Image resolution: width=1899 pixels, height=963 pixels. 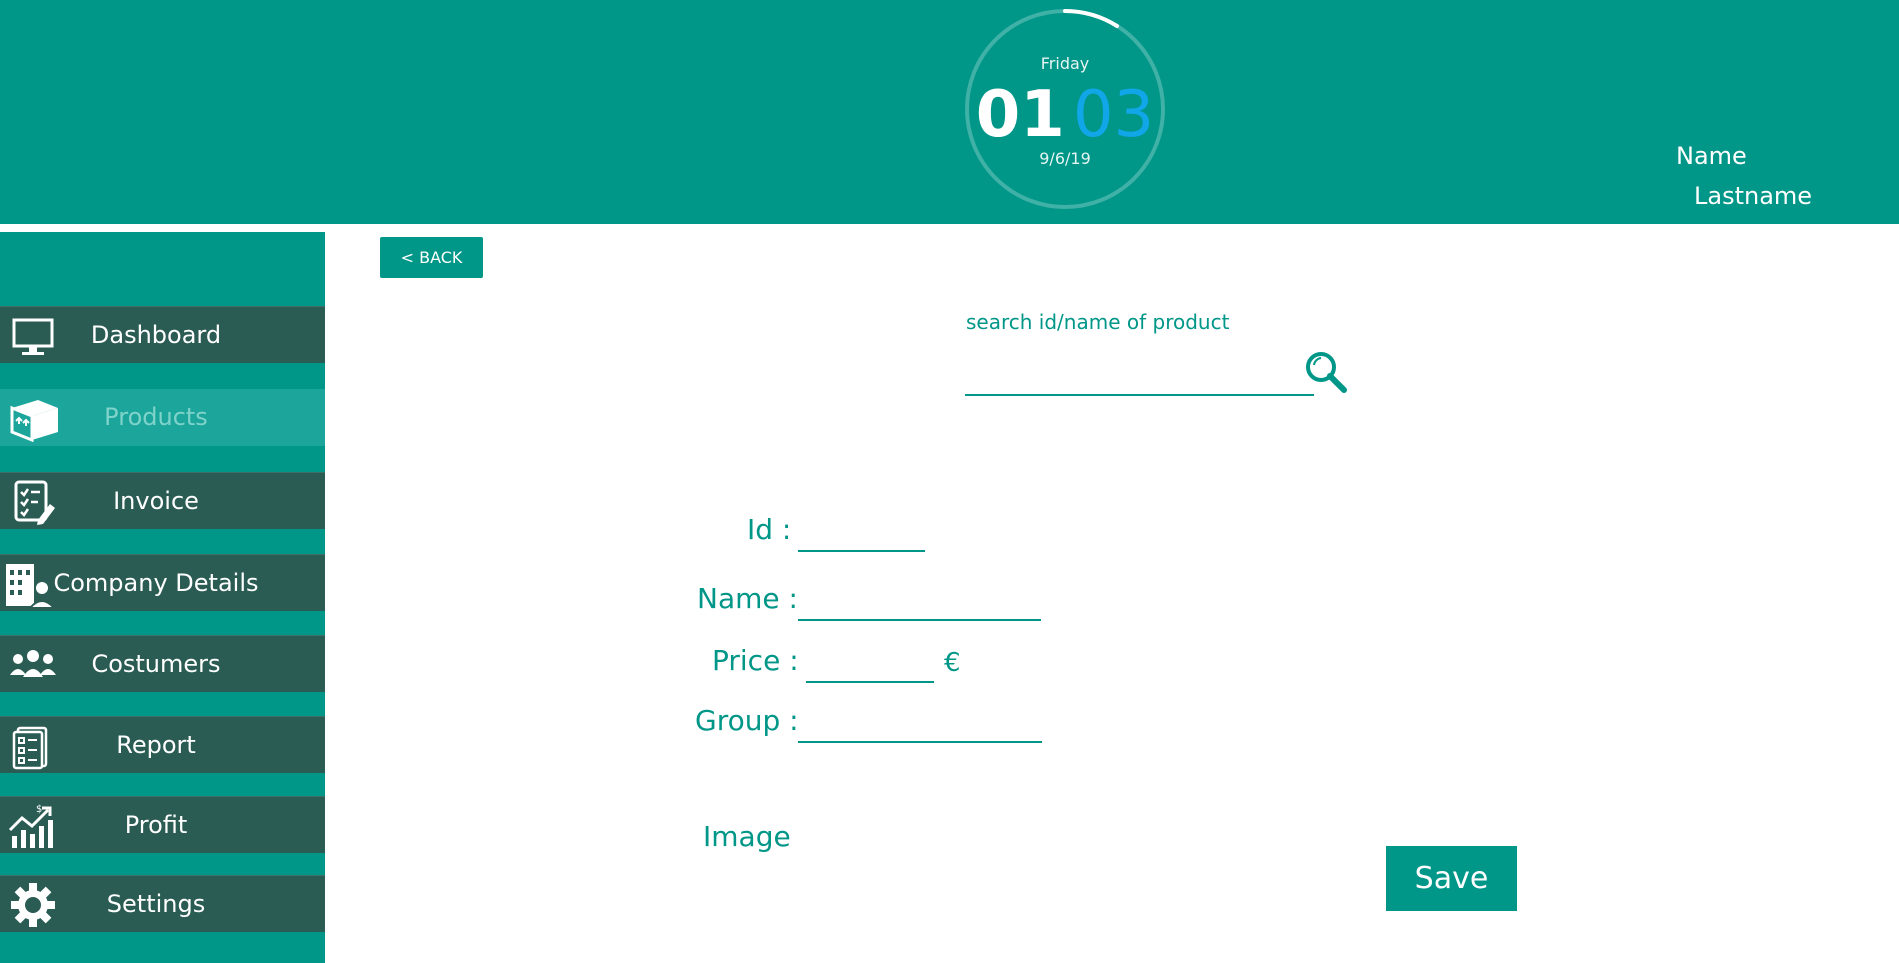 What do you see at coordinates (747, 836) in the screenshot?
I see `image-label: Image` at bounding box center [747, 836].